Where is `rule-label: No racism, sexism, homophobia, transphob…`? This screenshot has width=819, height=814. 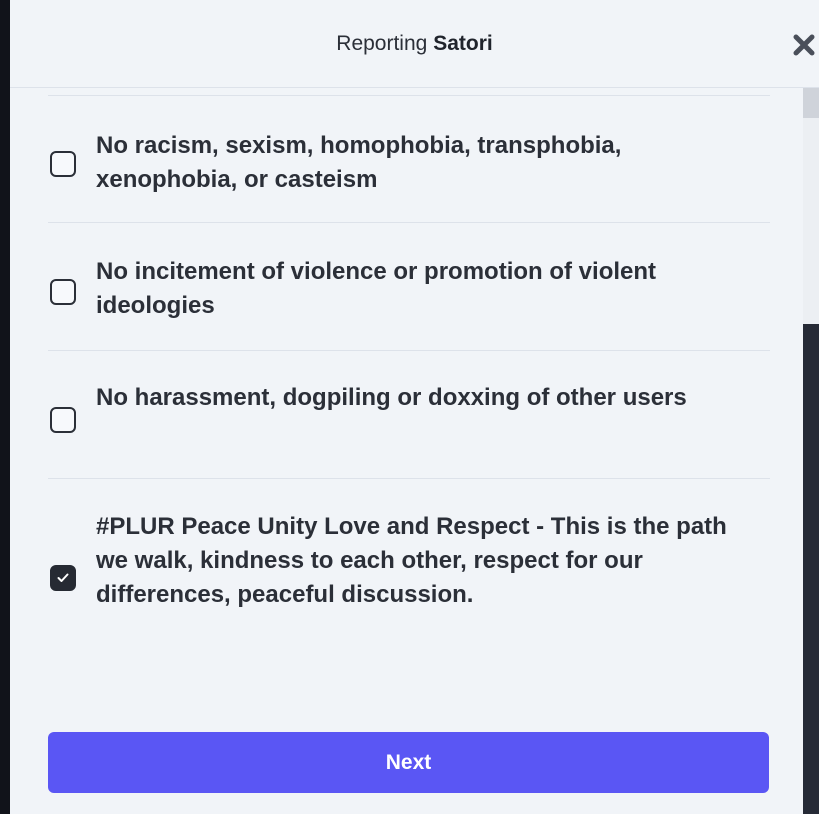
rule-label: No racism, sexism, homophobia, transphob… is located at coordinates (416, 163).